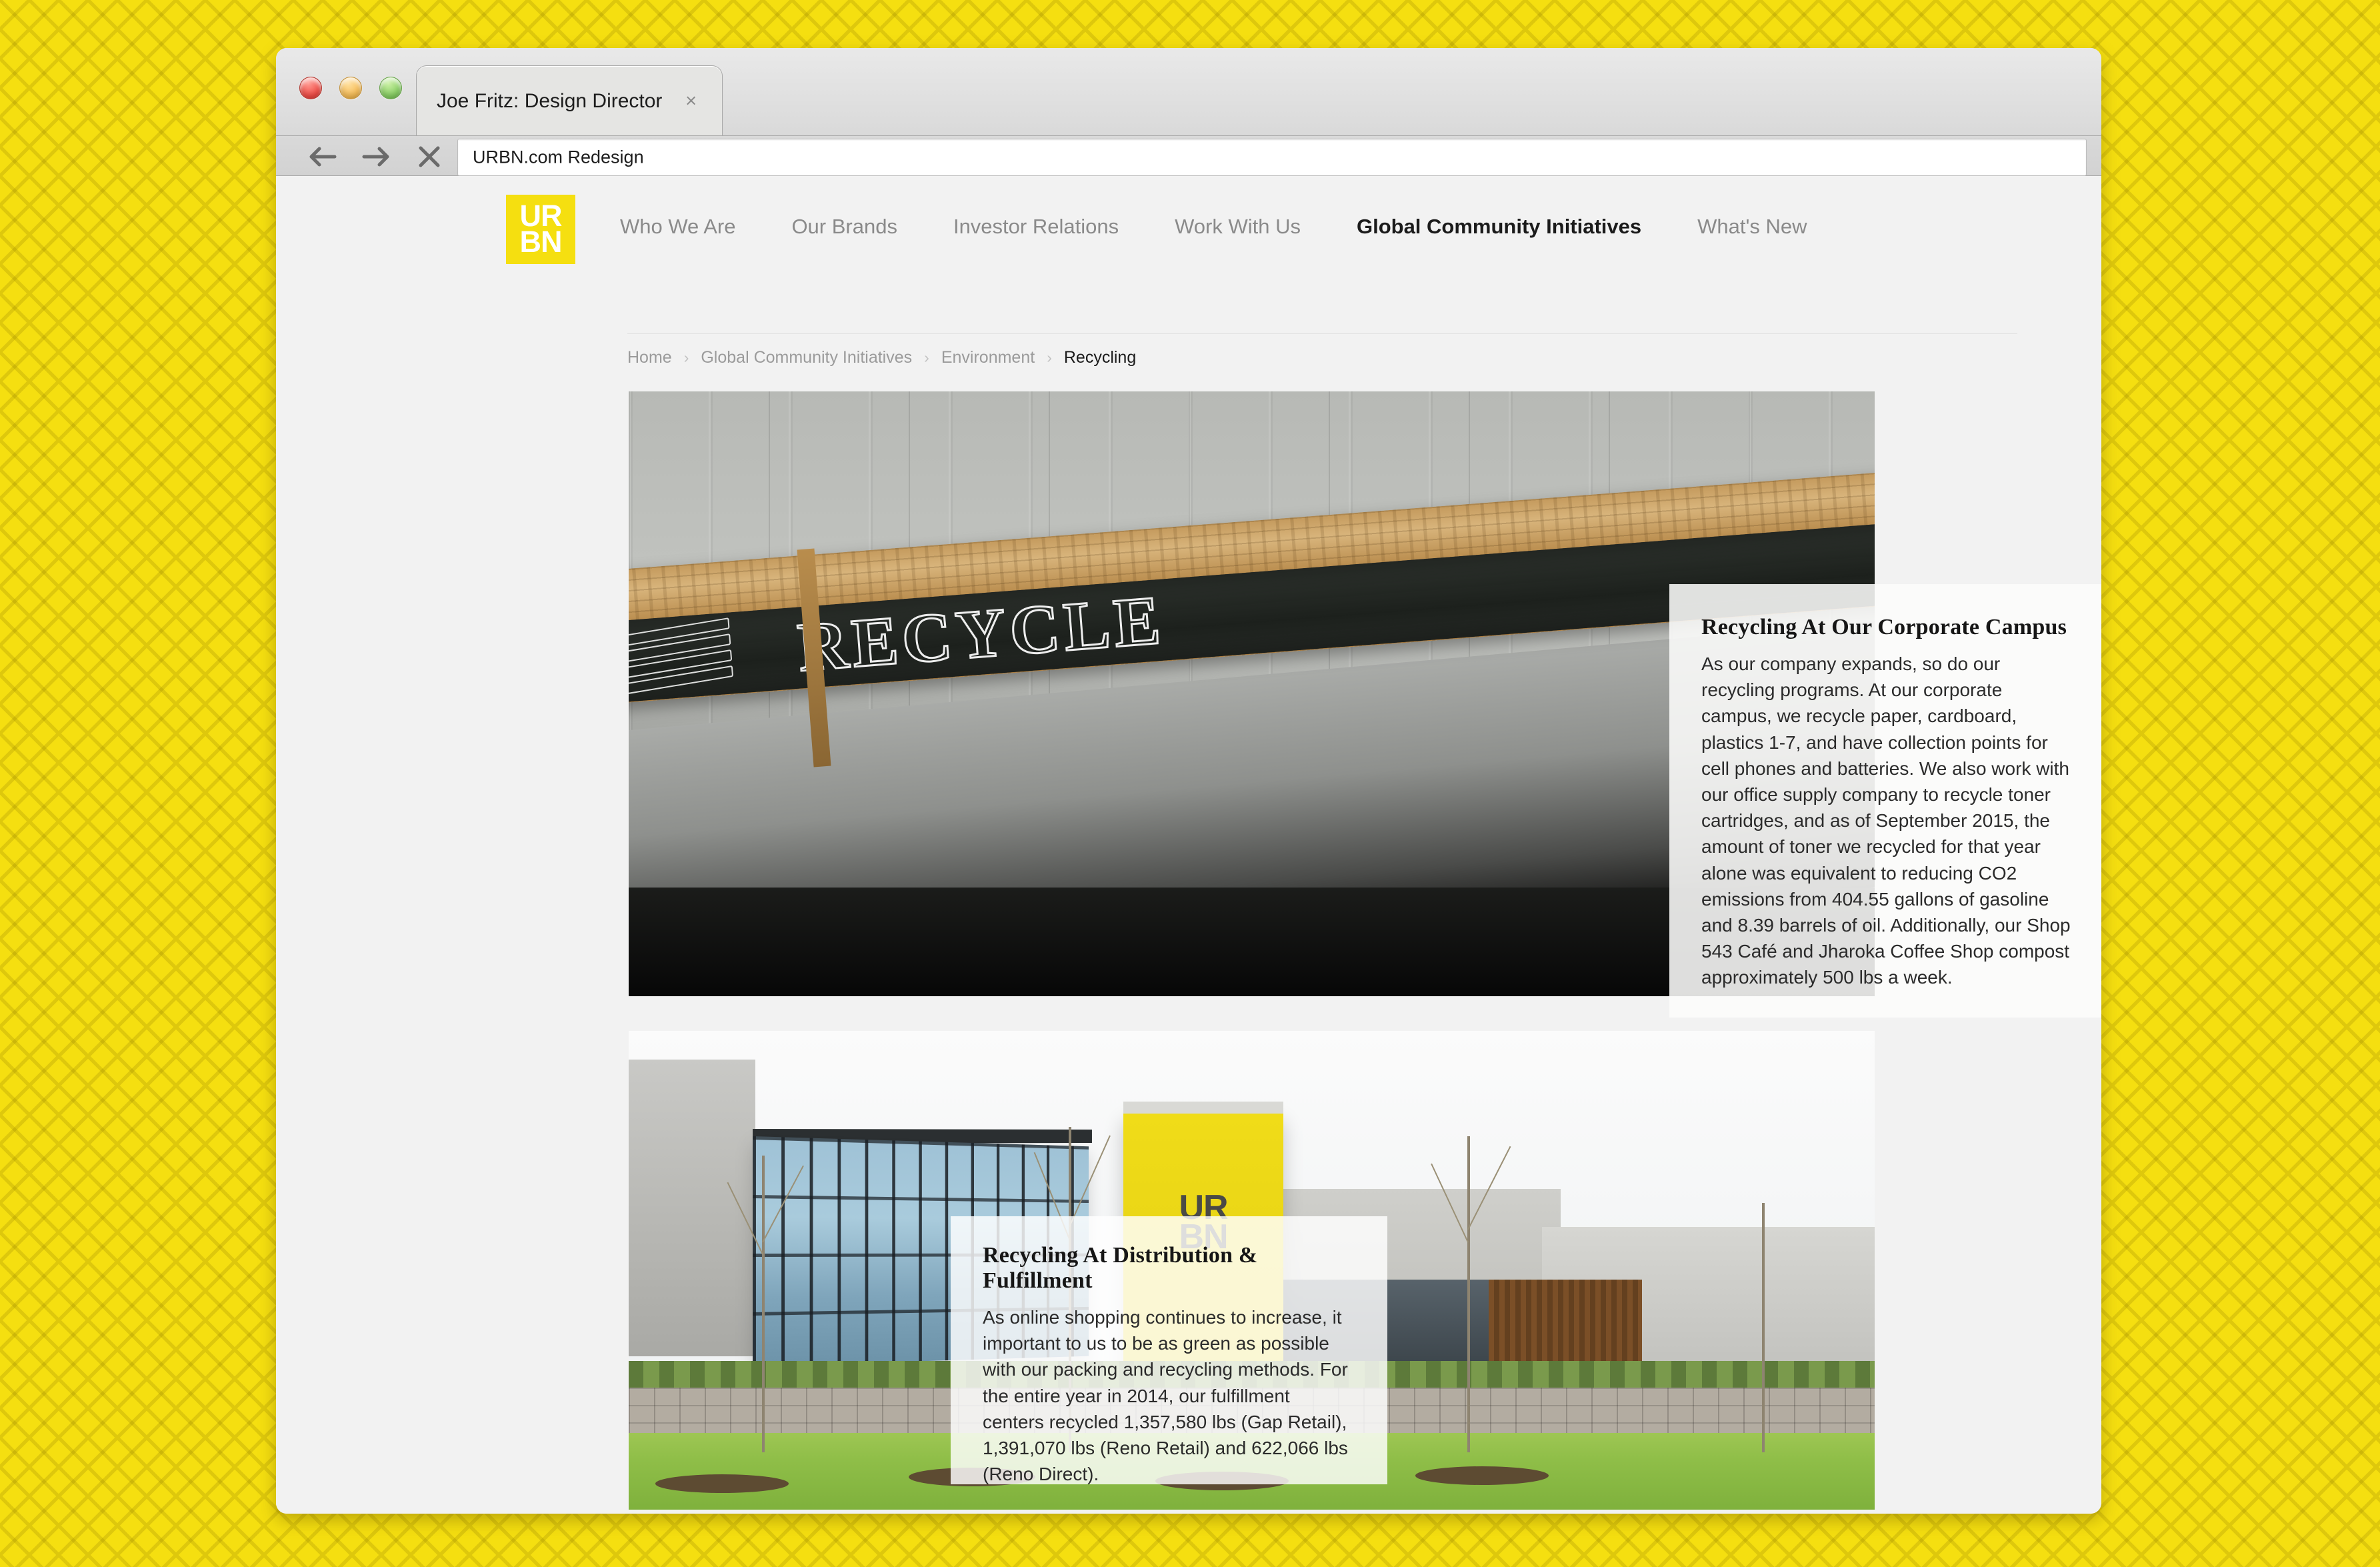 The height and width of the screenshot is (1567, 2380). I want to click on back-button, so click(322, 156).